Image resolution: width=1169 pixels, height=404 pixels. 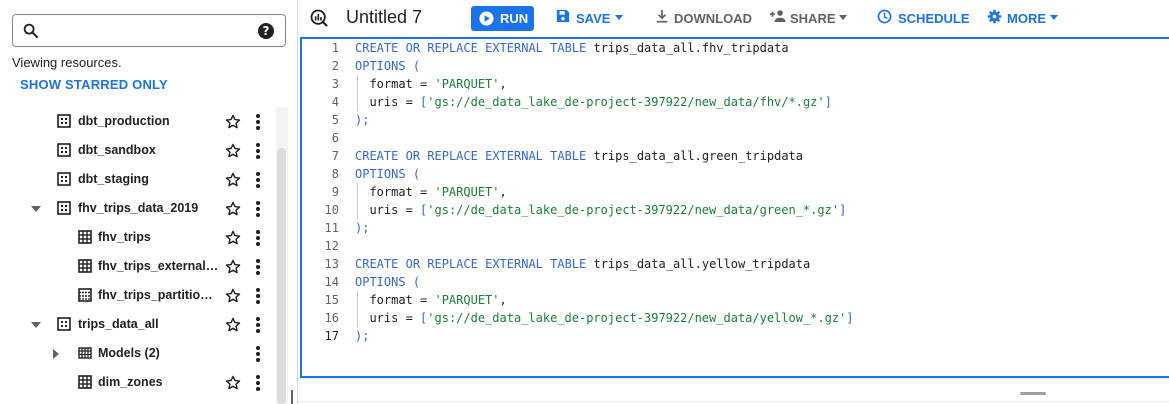 I want to click on search-box: ?, so click(x=149, y=30).